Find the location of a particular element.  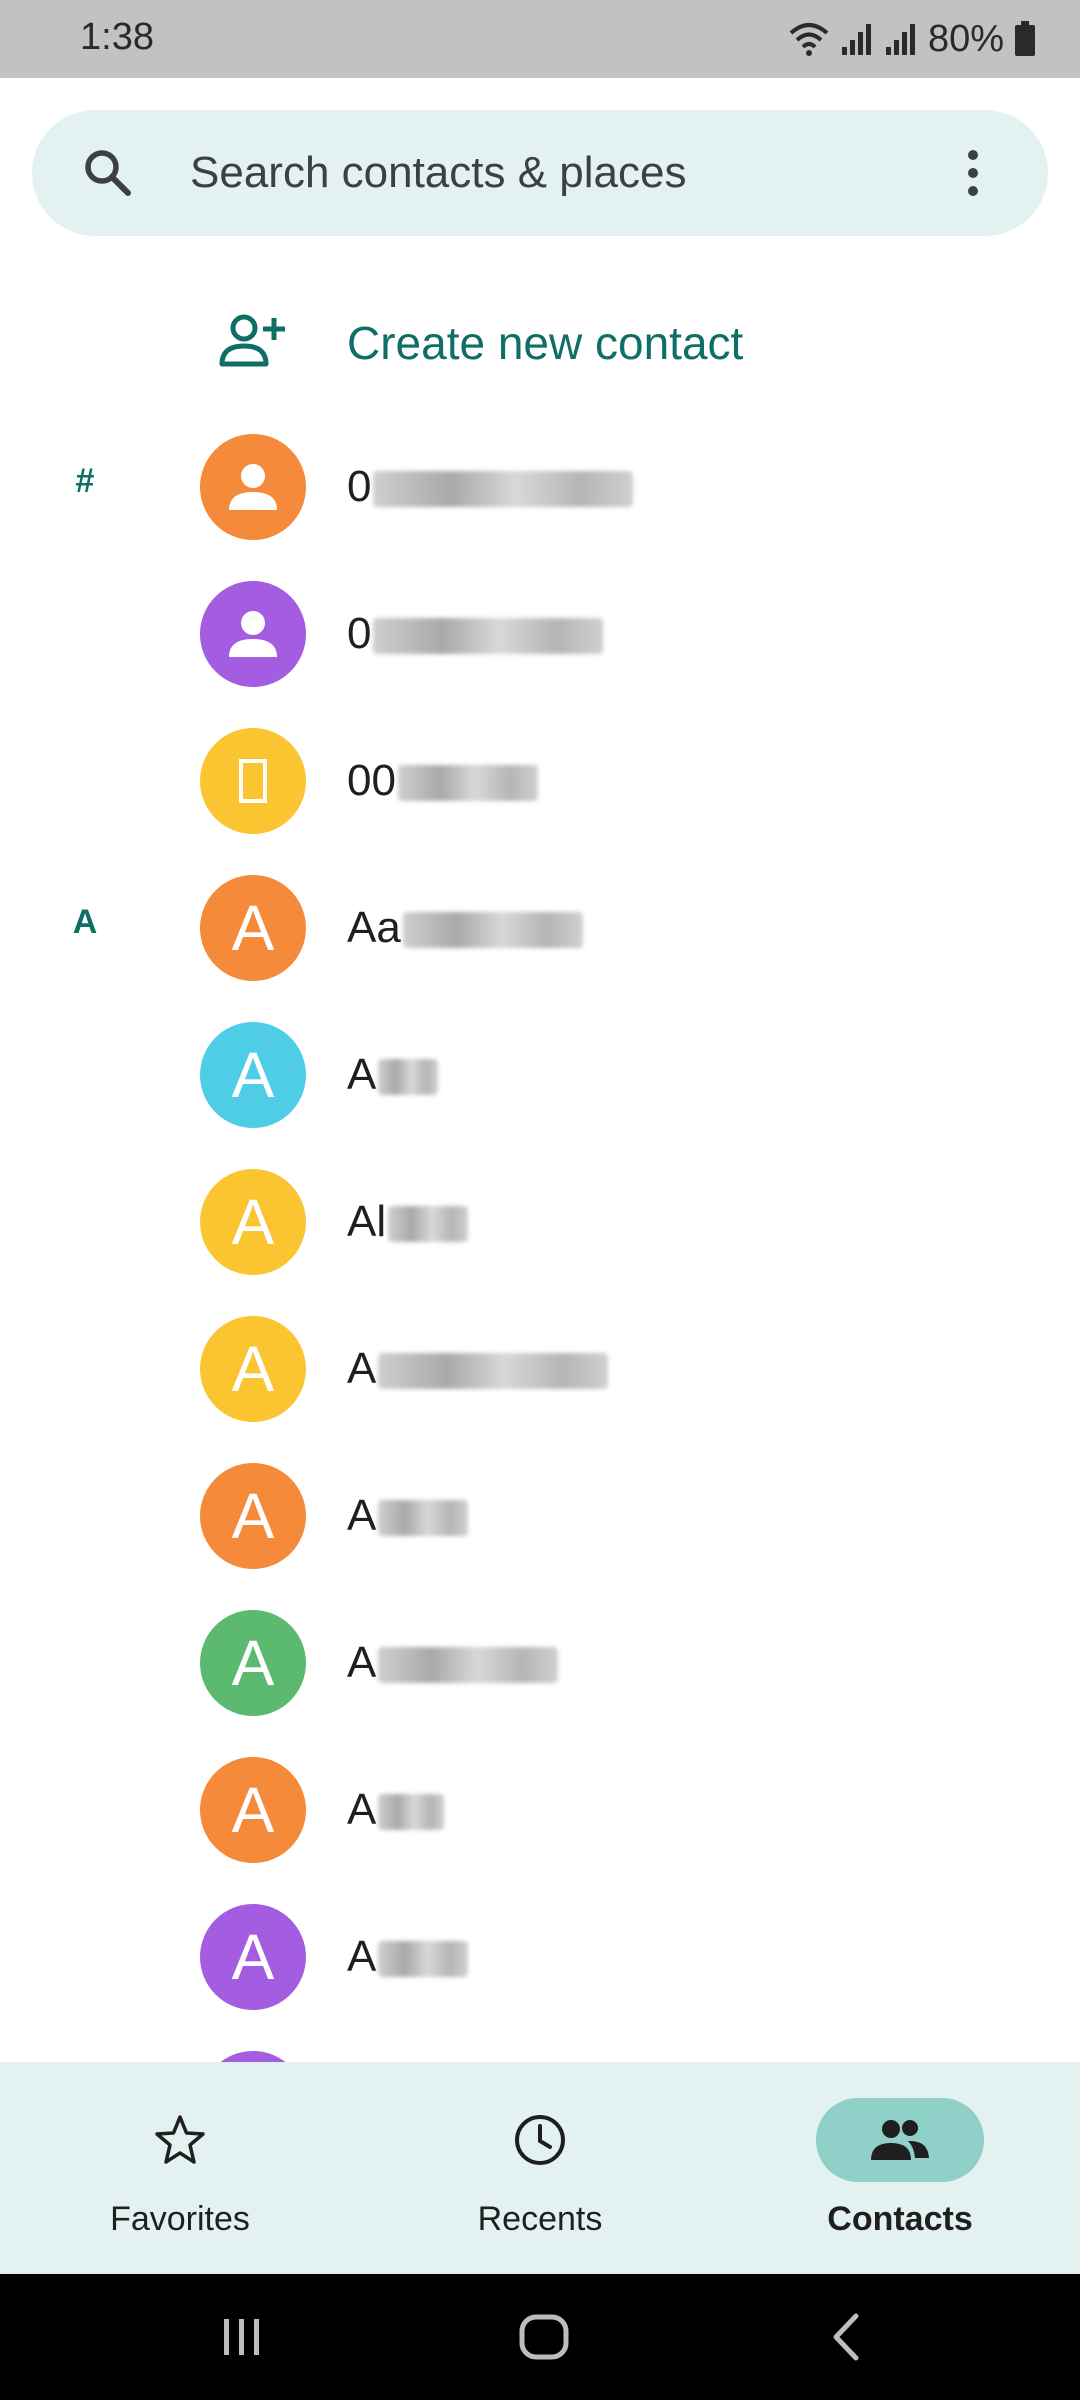

status-bar: 1:38 80% is located at coordinates (540, 39).